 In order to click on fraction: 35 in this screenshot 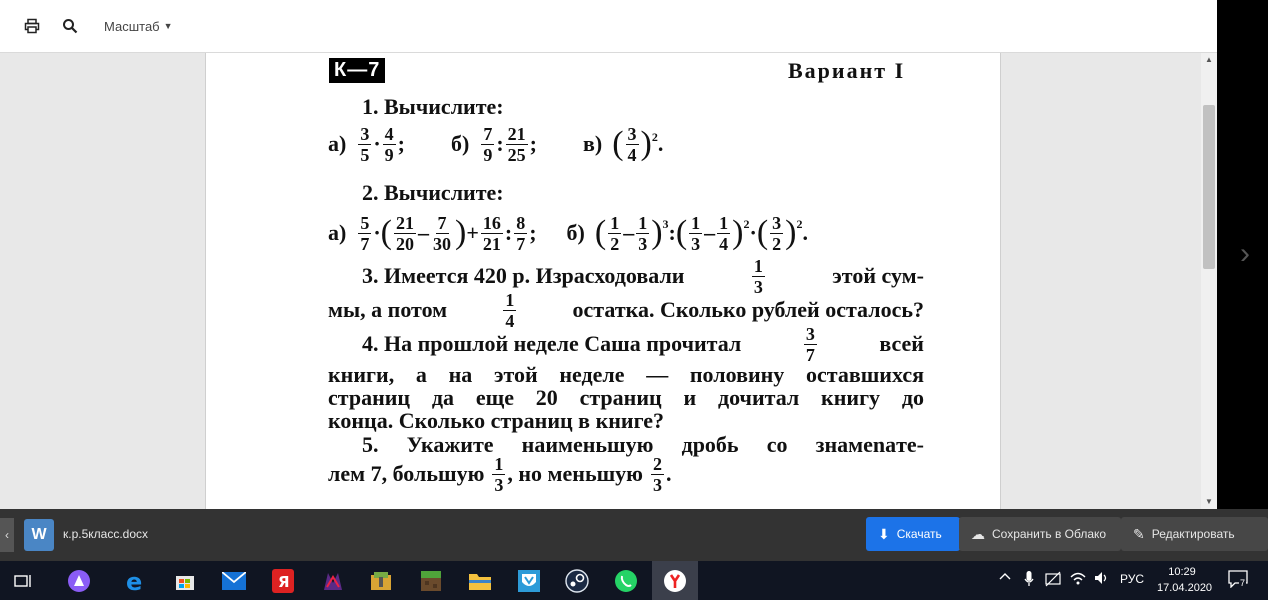, I will do `click(365, 144)`.